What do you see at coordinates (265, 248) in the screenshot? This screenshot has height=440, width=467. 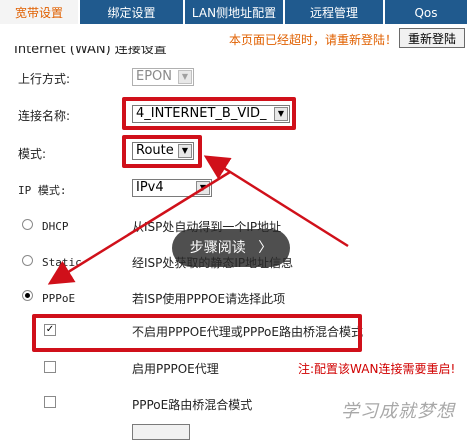 I see `chevron-right-icon: 〉` at bounding box center [265, 248].